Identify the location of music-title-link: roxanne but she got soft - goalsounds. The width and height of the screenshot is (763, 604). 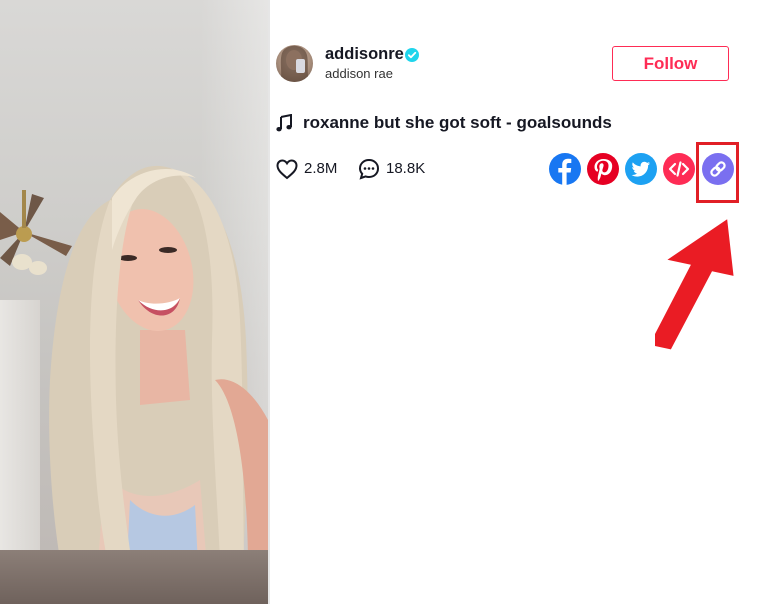
(457, 123).